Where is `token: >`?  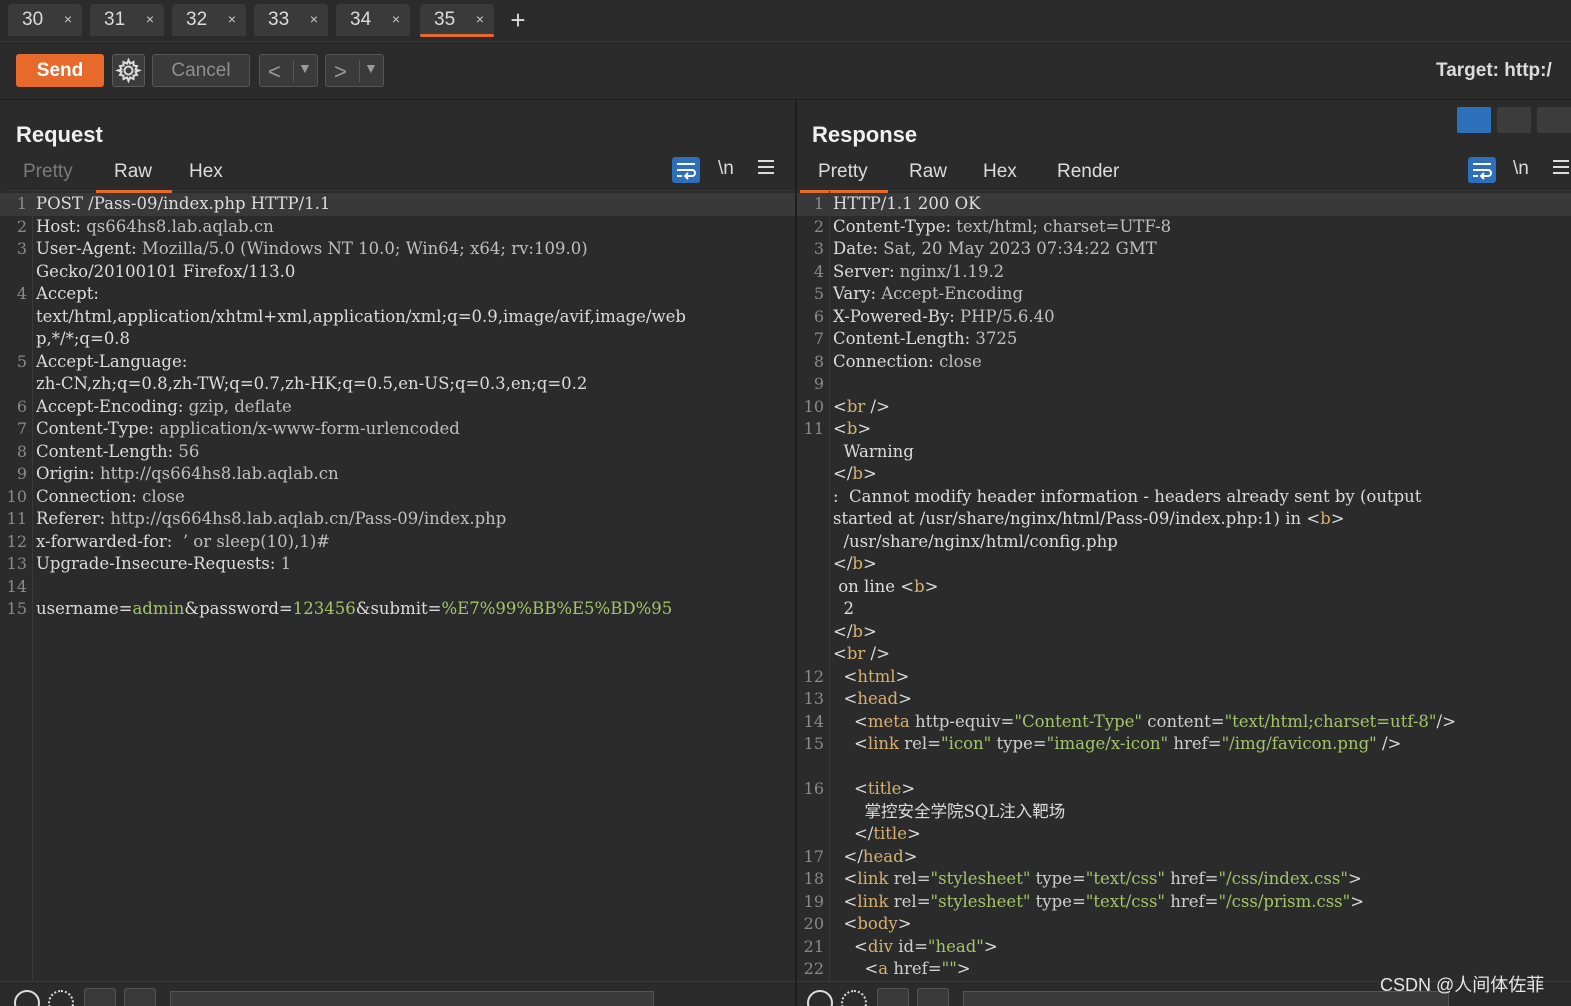
token: > is located at coordinates (1354, 878).